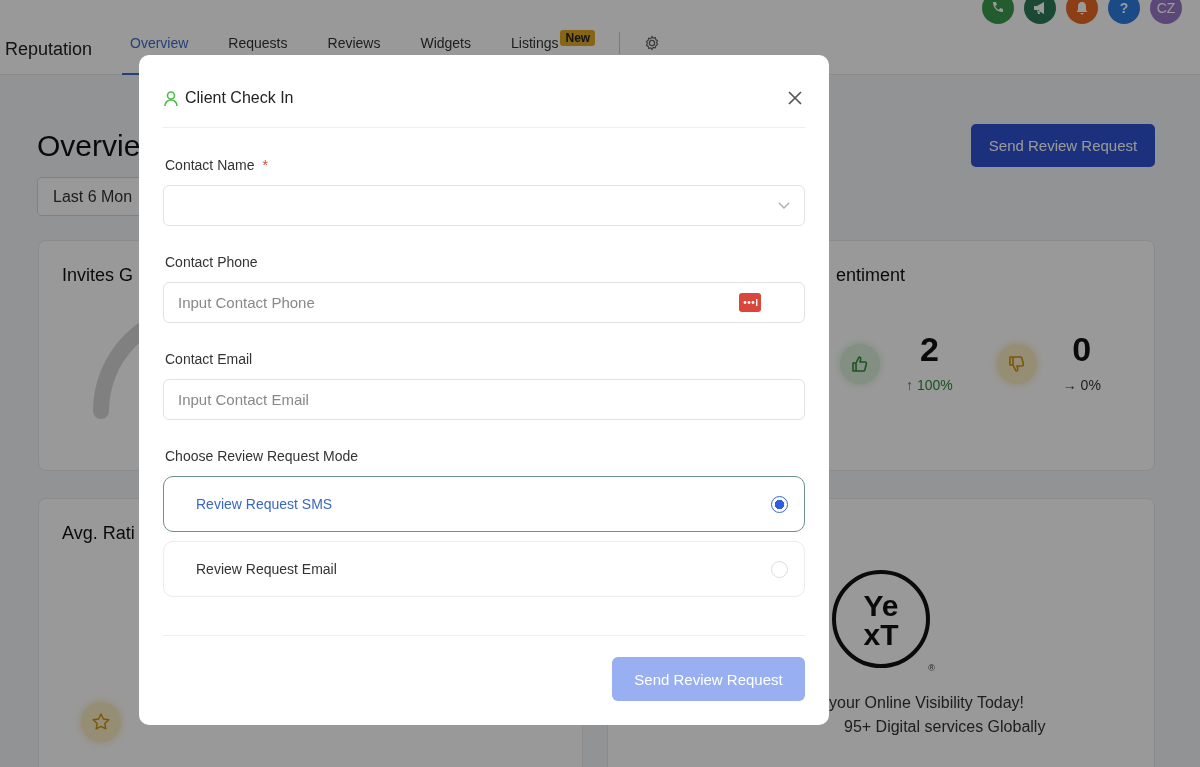 This screenshot has width=1200, height=767. Describe the element at coordinates (998, 12) in the screenshot. I see `phone-button` at that location.